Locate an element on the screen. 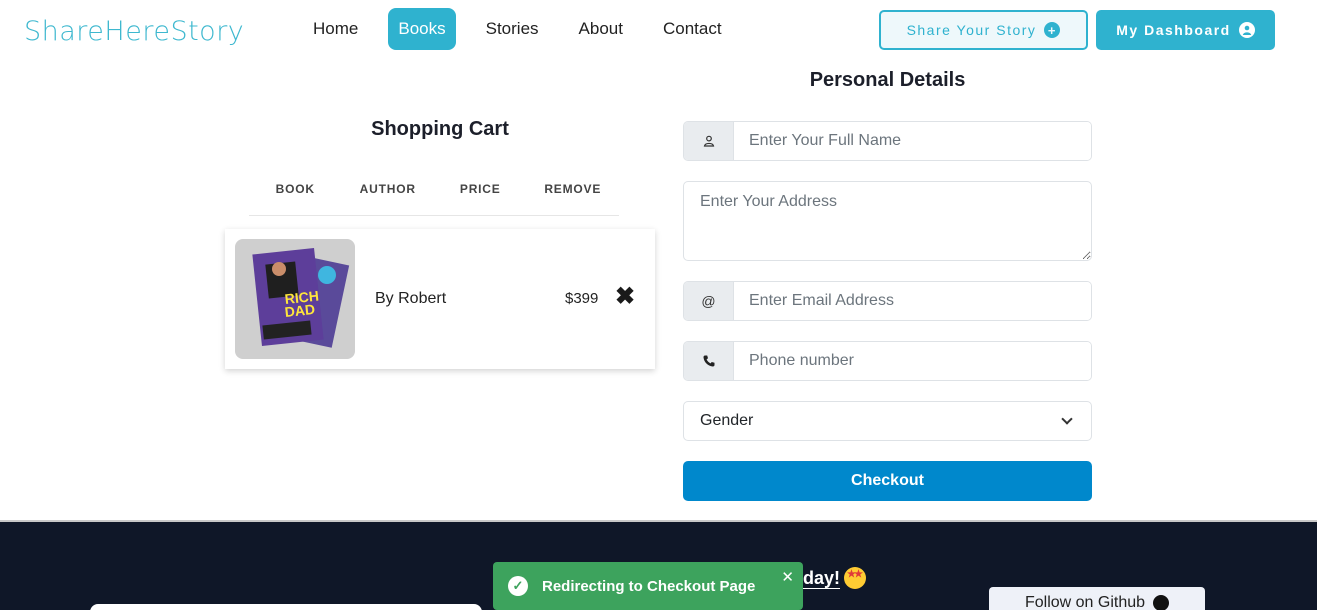 This screenshot has width=1317, height=610. github-follow-button: Follow on Github is located at coordinates (1097, 598).